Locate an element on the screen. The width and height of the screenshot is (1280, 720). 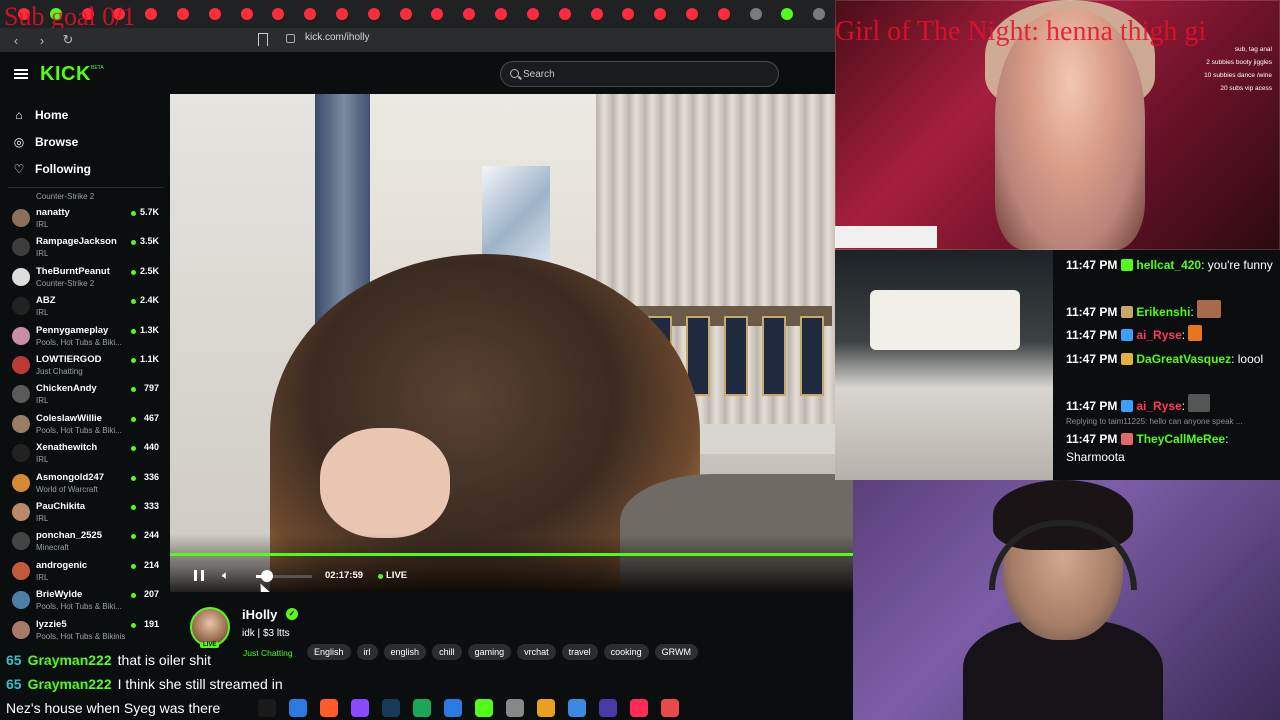
channel-name: iHolly is located at coordinates (259, 614).